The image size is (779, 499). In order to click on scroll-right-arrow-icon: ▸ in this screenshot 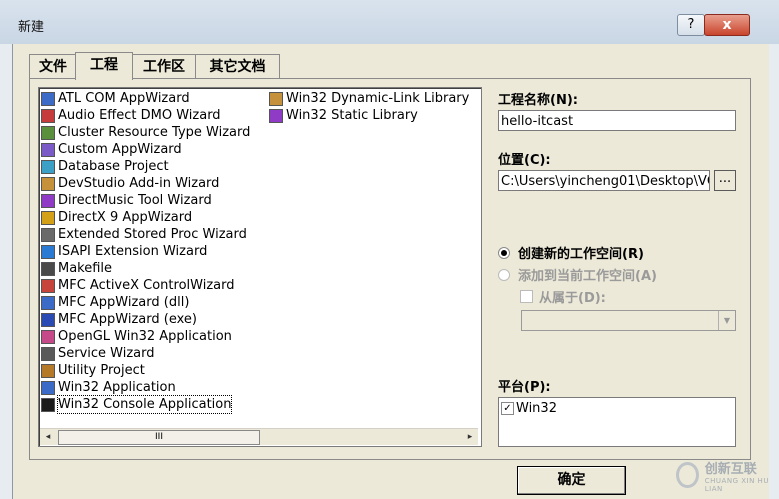, I will do `click(470, 437)`.